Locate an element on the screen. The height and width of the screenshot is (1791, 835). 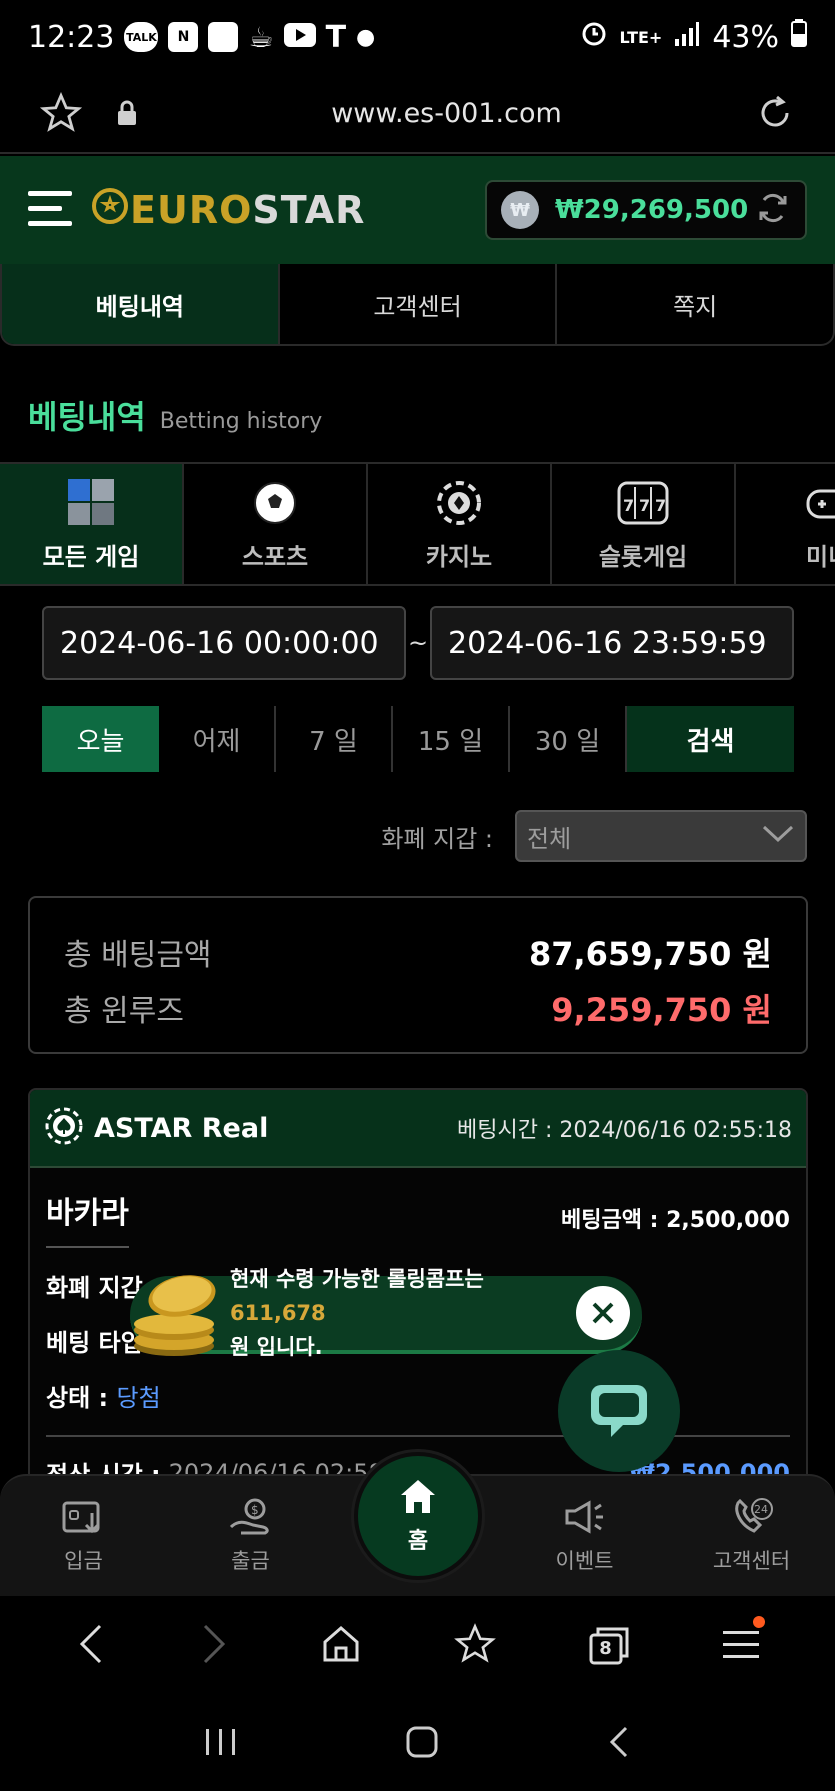
category-sports: 스포츠 is located at coordinates (276, 524).